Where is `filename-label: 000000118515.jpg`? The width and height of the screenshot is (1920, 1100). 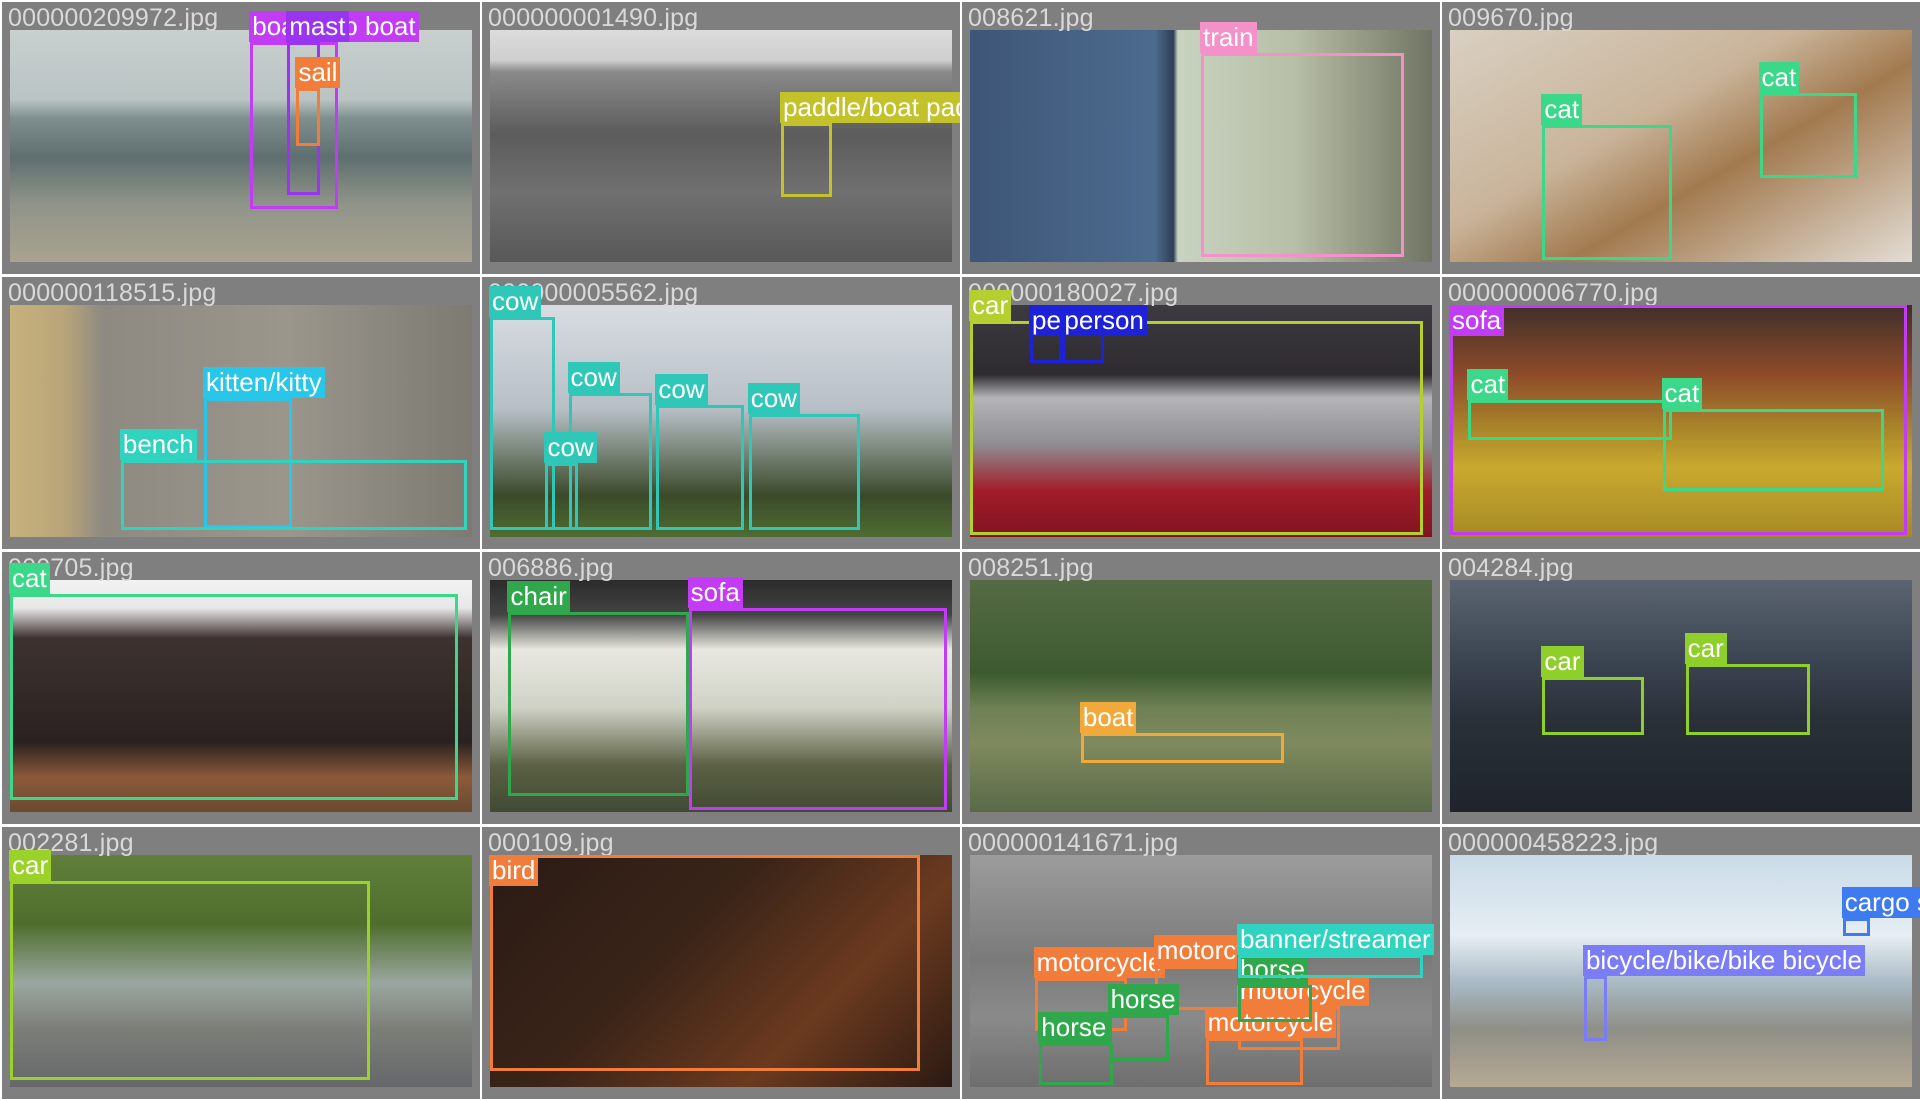
filename-label: 000000118515.jpg is located at coordinates (112, 293).